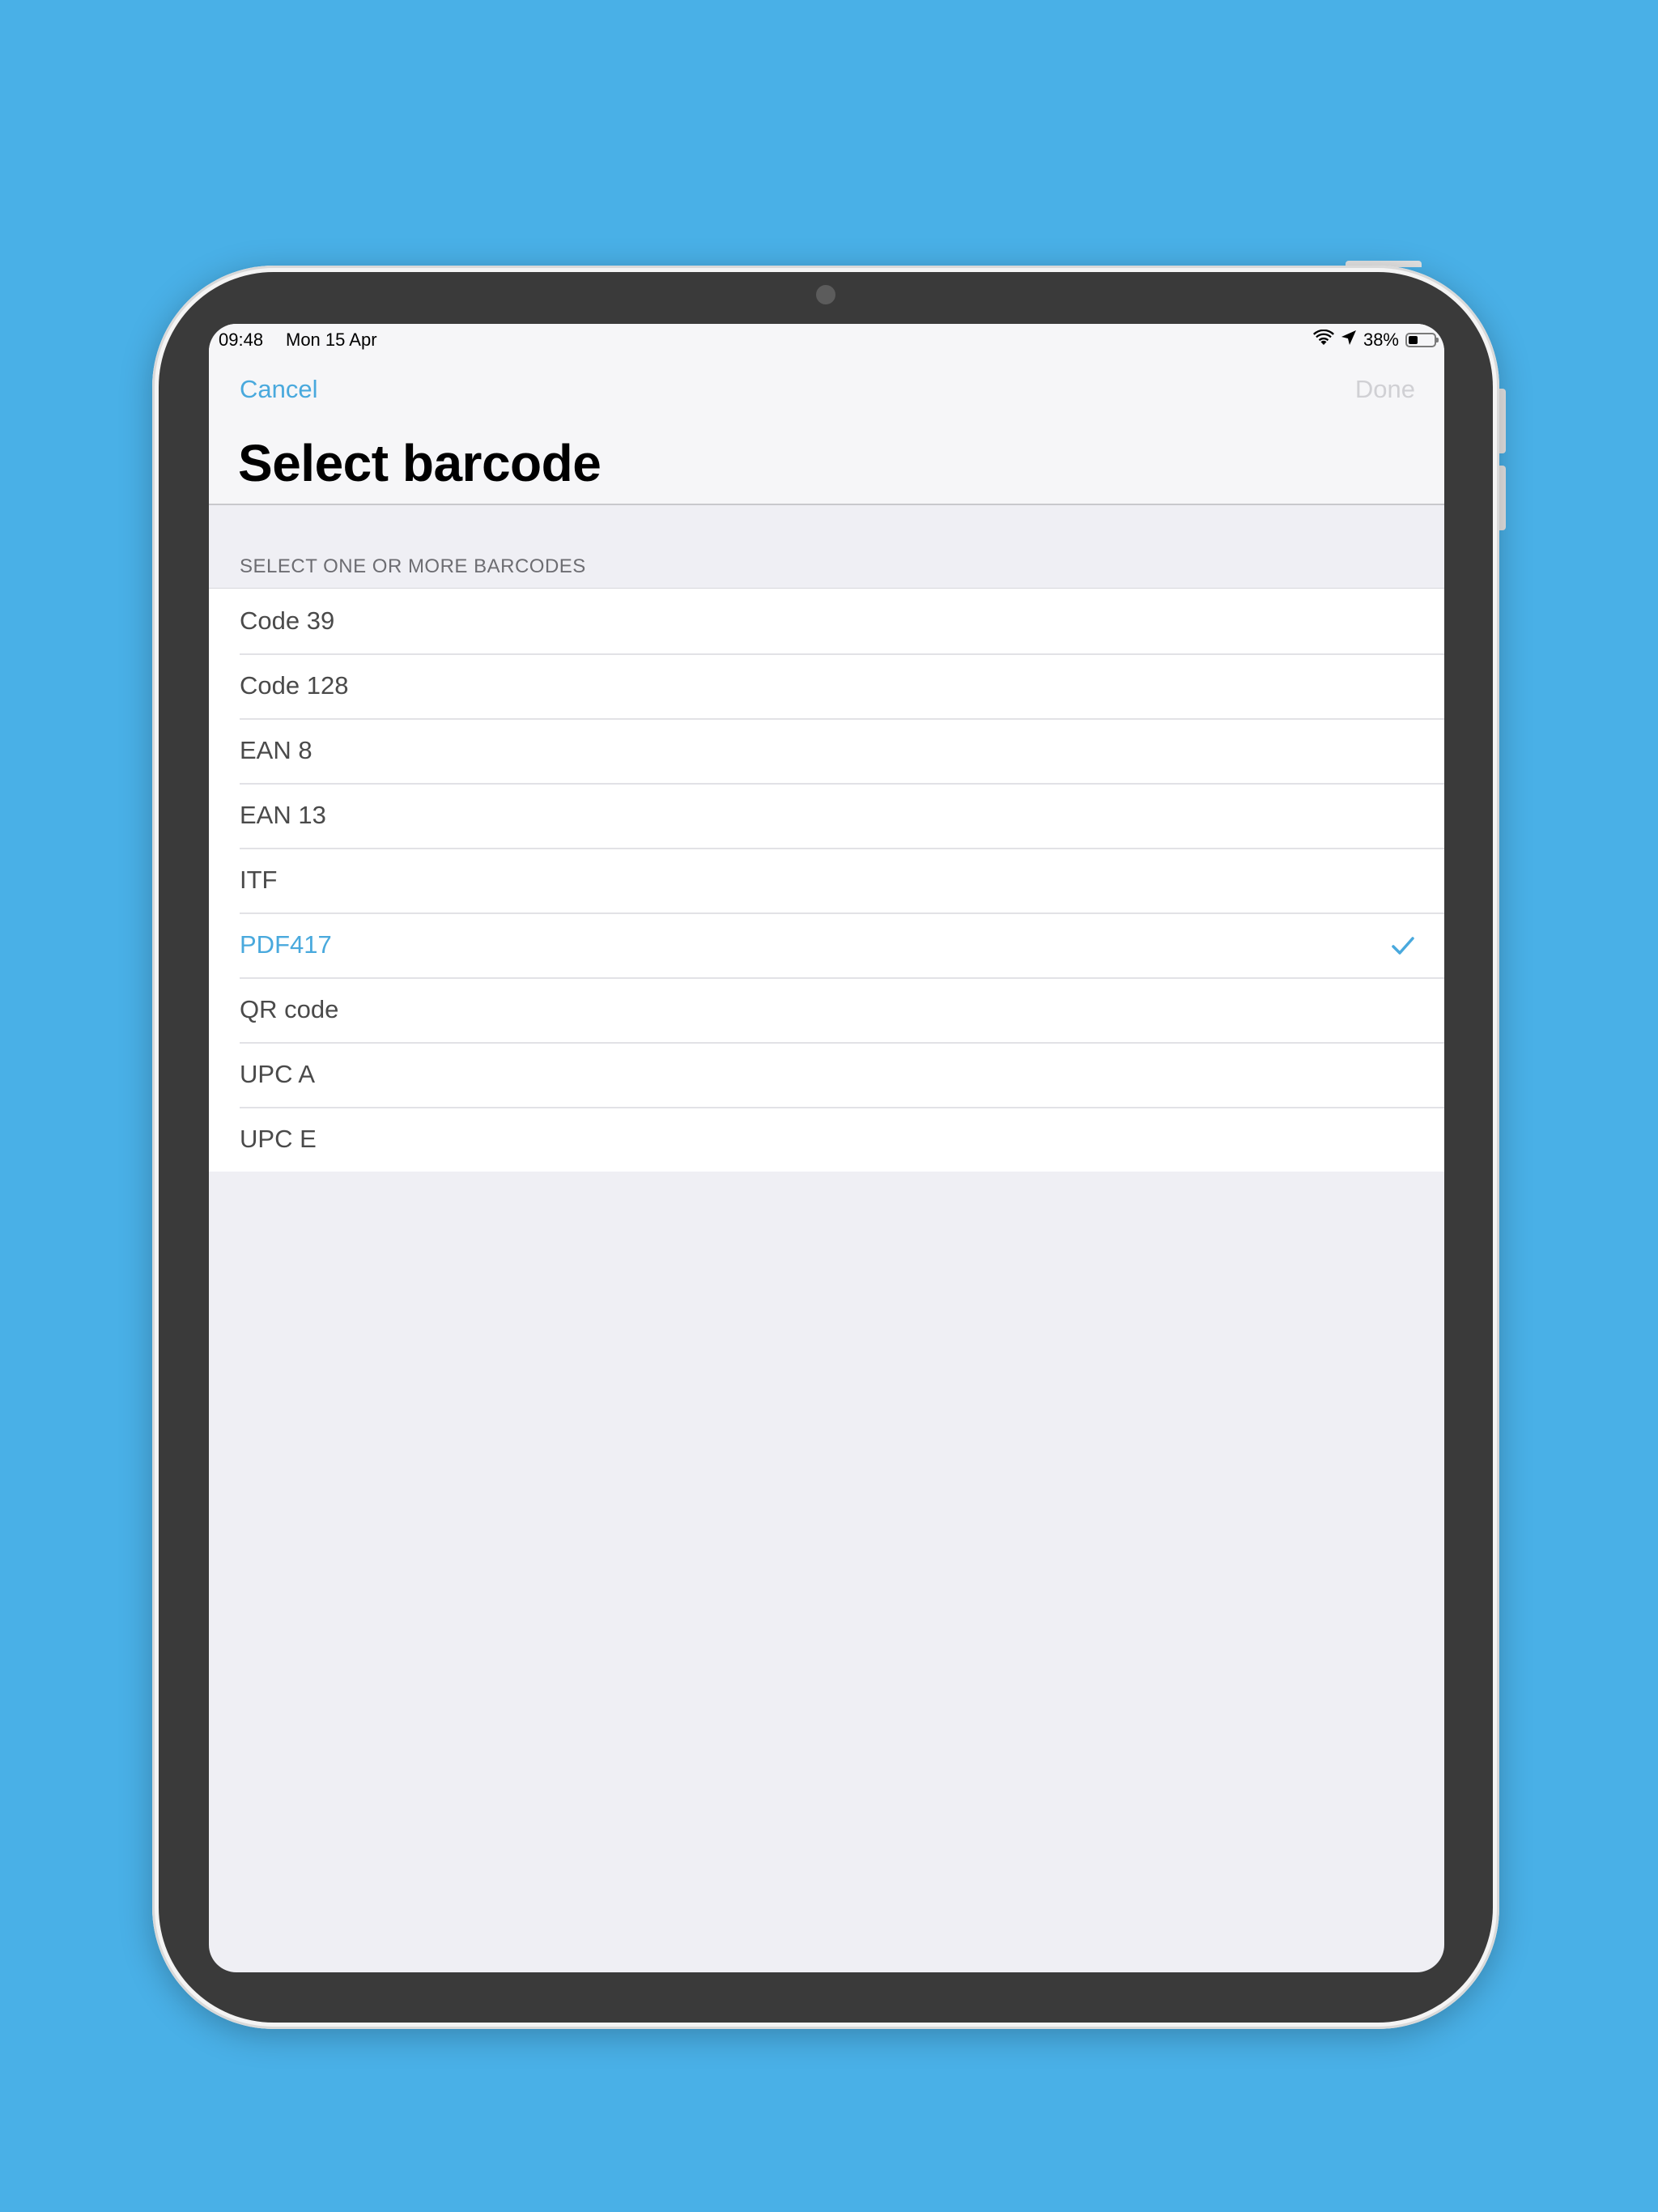  I want to click on list-item: Code 39, so click(826, 621).